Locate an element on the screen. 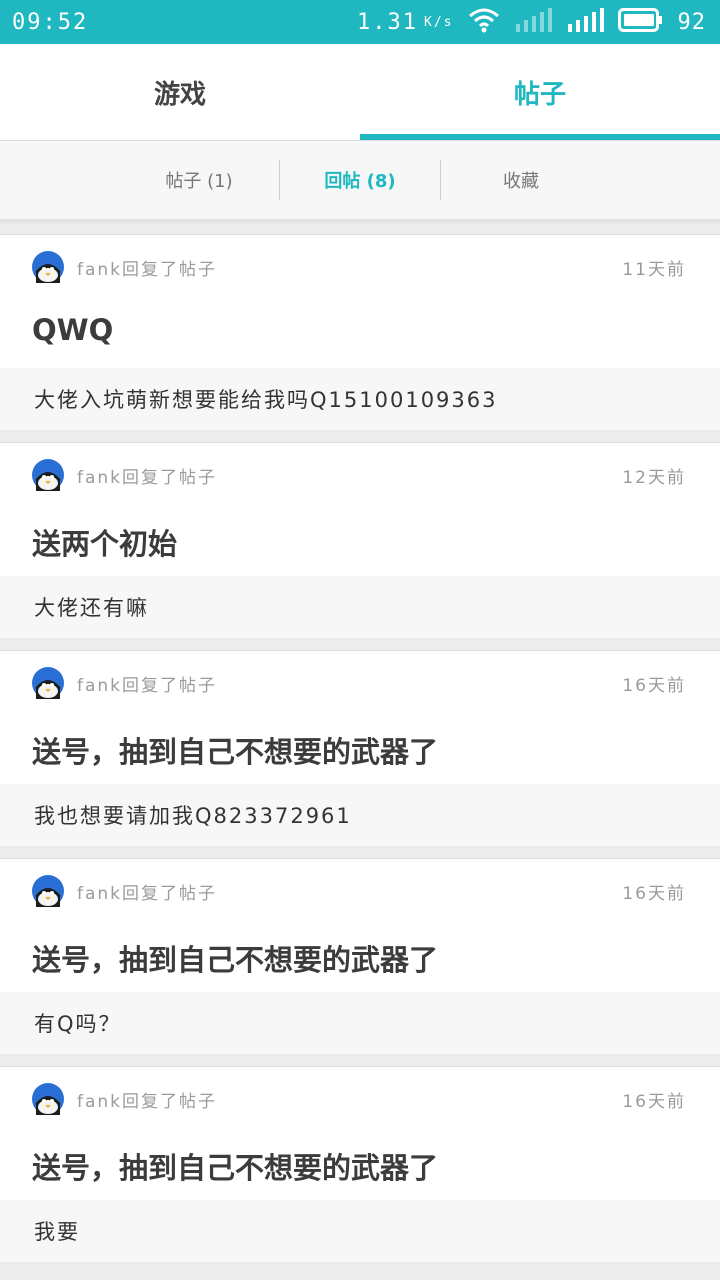 This screenshot has height=1280, width=720. status-right: 1.31 K/s 92 is located at coordinates (531, 22).